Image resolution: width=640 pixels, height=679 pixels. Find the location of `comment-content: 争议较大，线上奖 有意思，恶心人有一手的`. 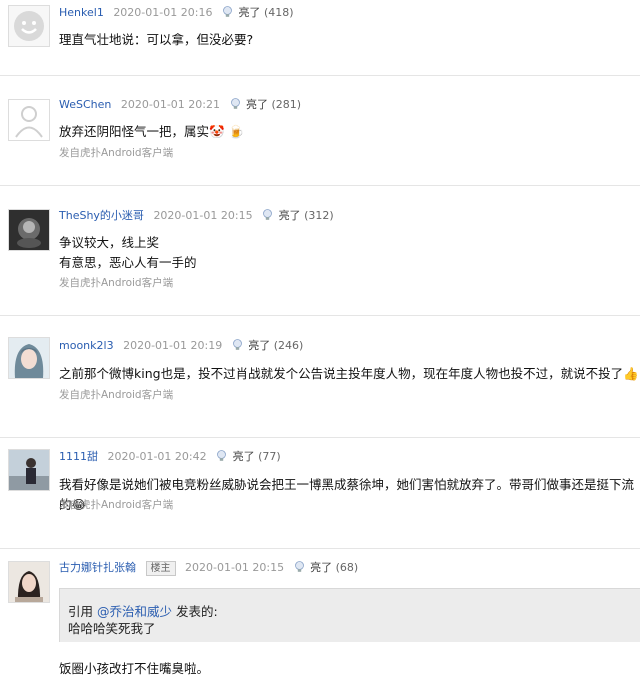

comment-content: 争议较大，线上奖 有意思，恶心人有一手的 is located at coordinates (128, 253).